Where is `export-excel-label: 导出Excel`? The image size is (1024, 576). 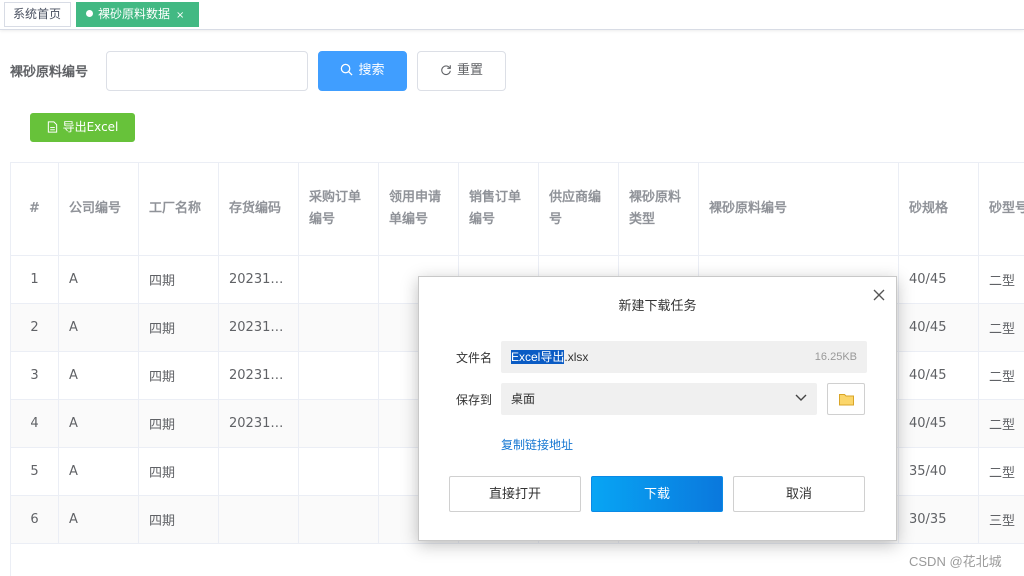 export-excel-label: 导出Excel is located at coordinates (90, 127).